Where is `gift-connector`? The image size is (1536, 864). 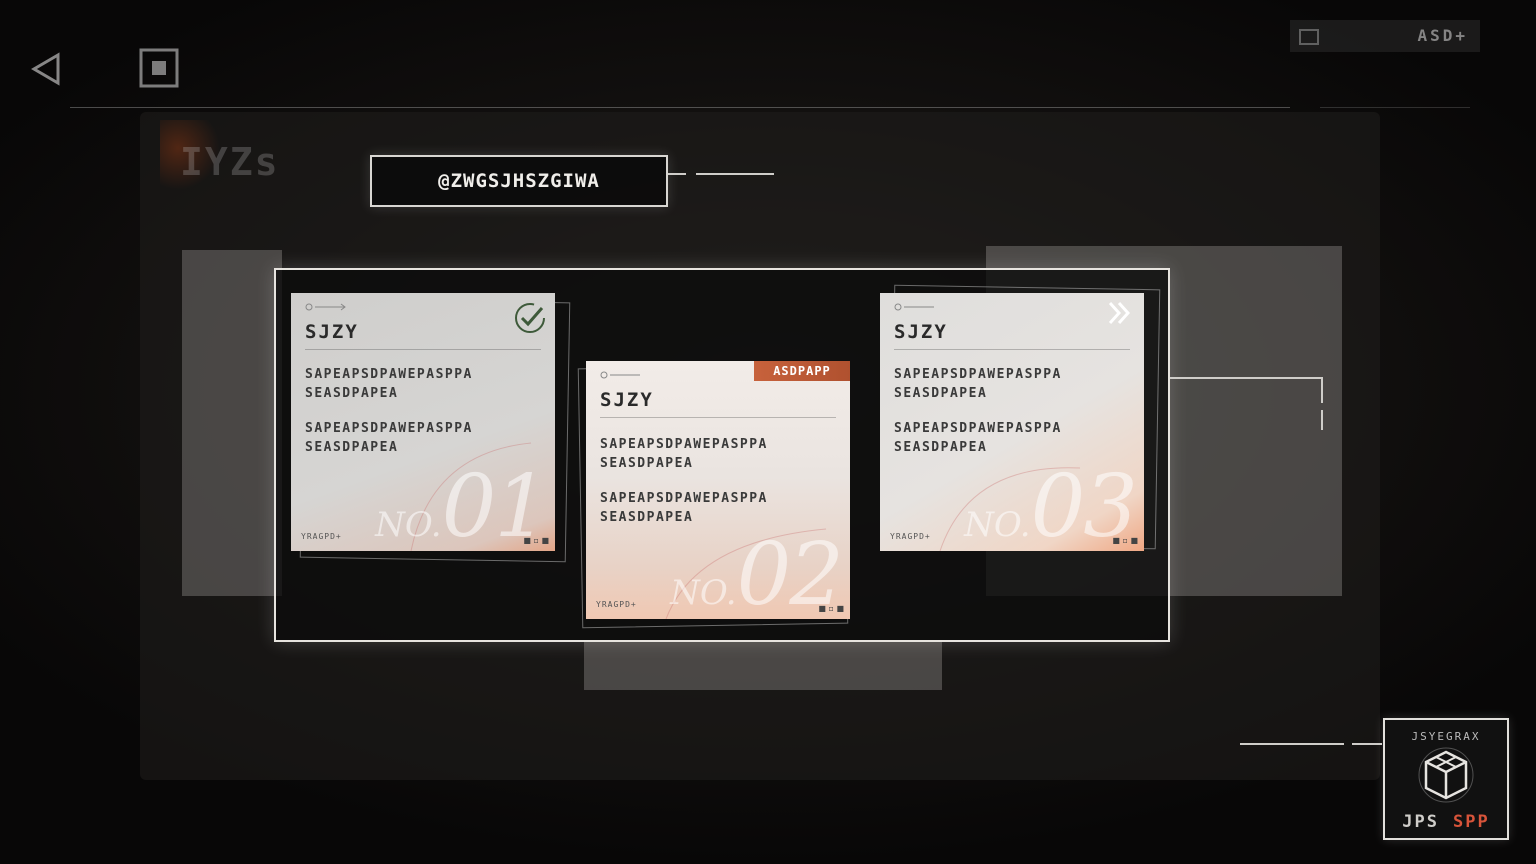 gift-connector is located at coordinates (1292, 744).